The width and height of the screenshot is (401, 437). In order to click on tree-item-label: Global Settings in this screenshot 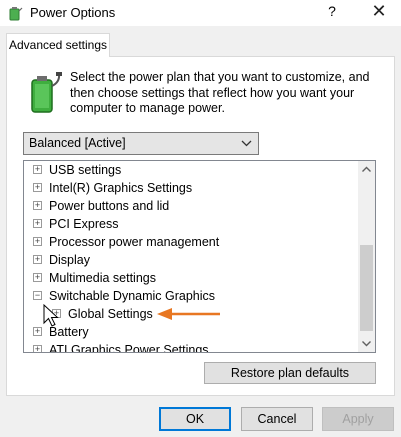, I will do `click(110, 314)`.